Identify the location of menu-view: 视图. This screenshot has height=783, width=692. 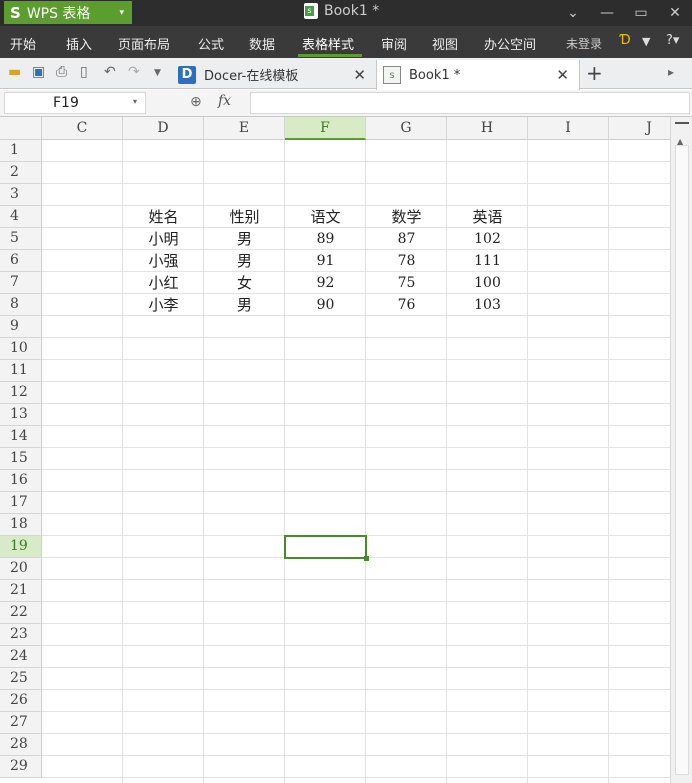
(445, 43).